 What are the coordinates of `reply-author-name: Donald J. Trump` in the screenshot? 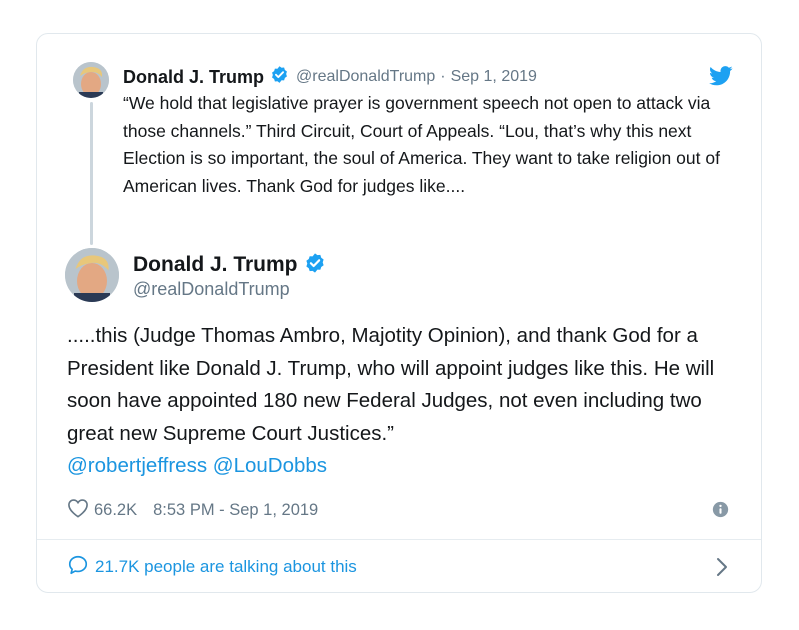 It's located at (193, 77).